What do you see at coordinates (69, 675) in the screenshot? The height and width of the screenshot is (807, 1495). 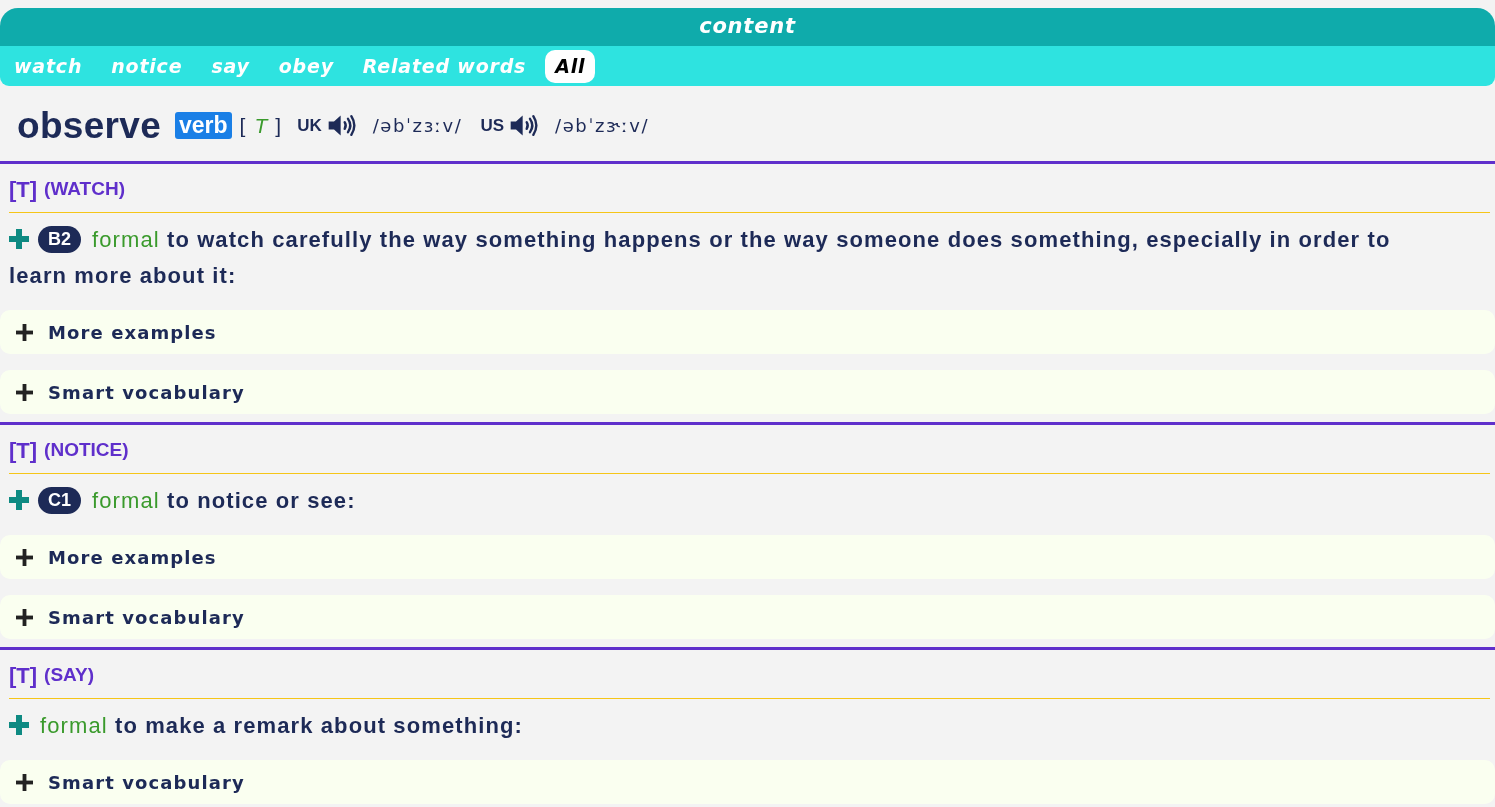 I see `guideword: (SAY)` at bounding box center [69, 675].